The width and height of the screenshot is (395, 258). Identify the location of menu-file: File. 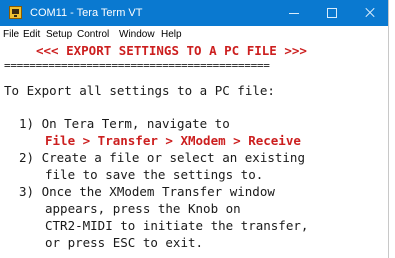
(11, 34).